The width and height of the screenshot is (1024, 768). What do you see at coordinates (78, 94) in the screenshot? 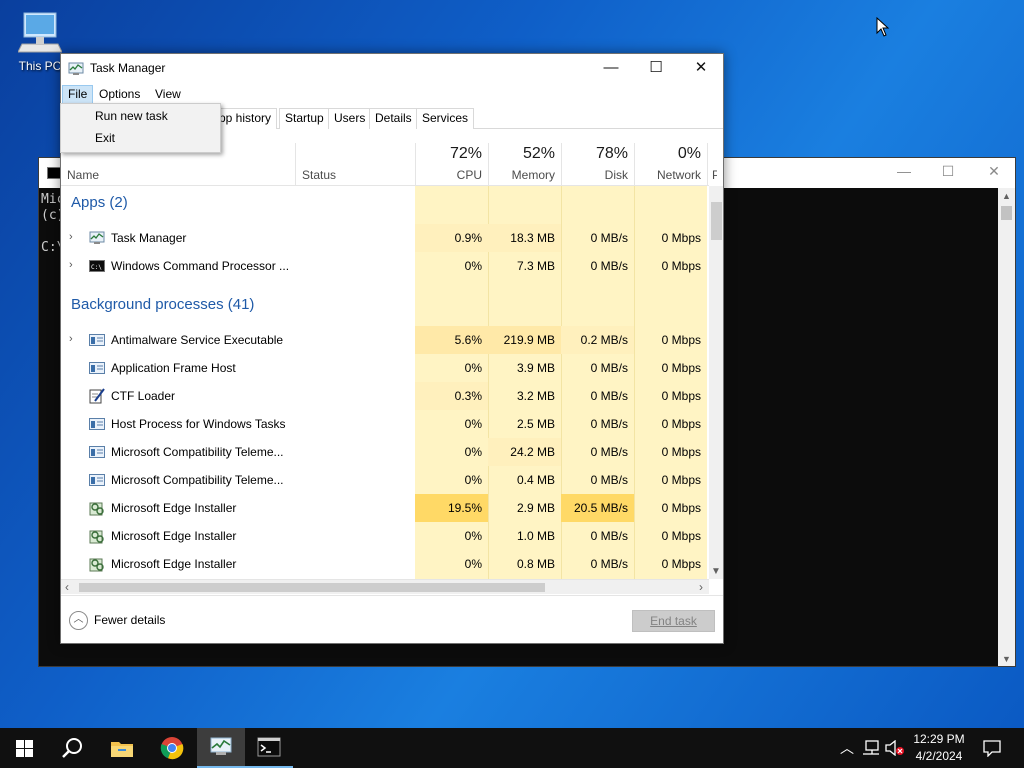
I see `menu-file: File` at bounding box center [78, 94].